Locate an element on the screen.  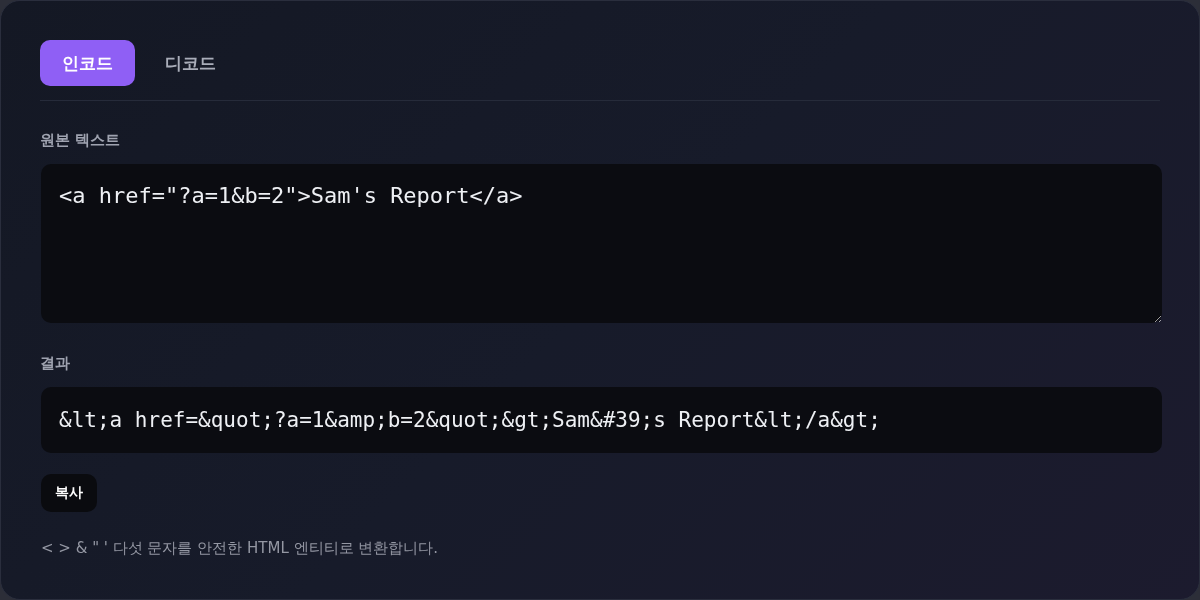
tab: 디코드 is located at coordinates (190, 63).